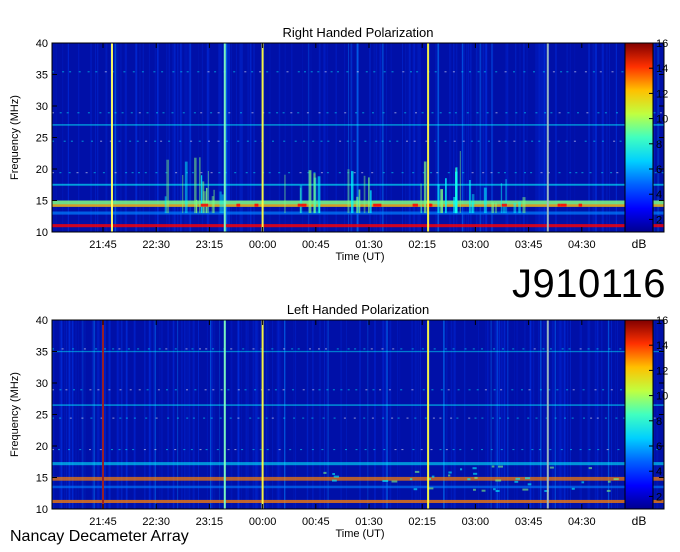  I want to click on colorbar-tick-label: 10, so click(662, 120).